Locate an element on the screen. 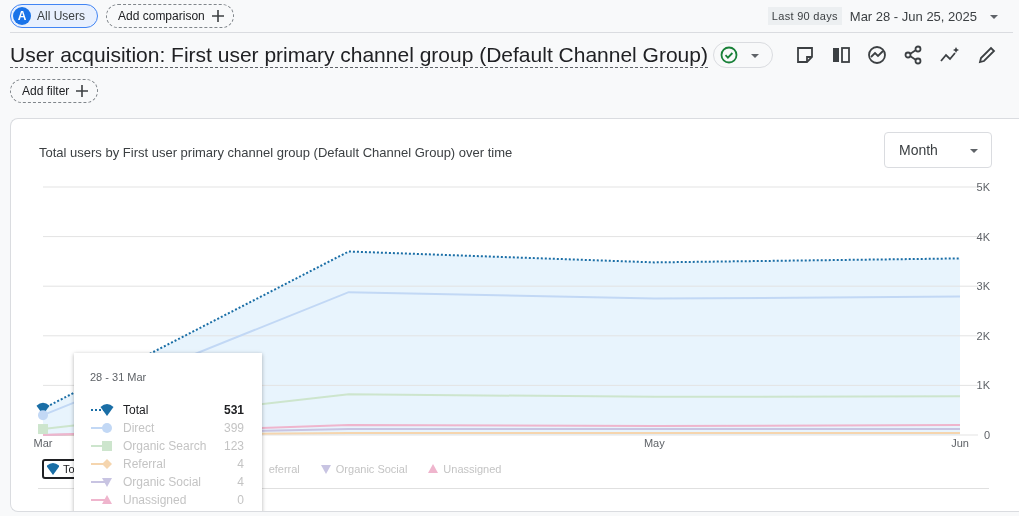  axis-label: 5K is located at coordinates (983, 187).